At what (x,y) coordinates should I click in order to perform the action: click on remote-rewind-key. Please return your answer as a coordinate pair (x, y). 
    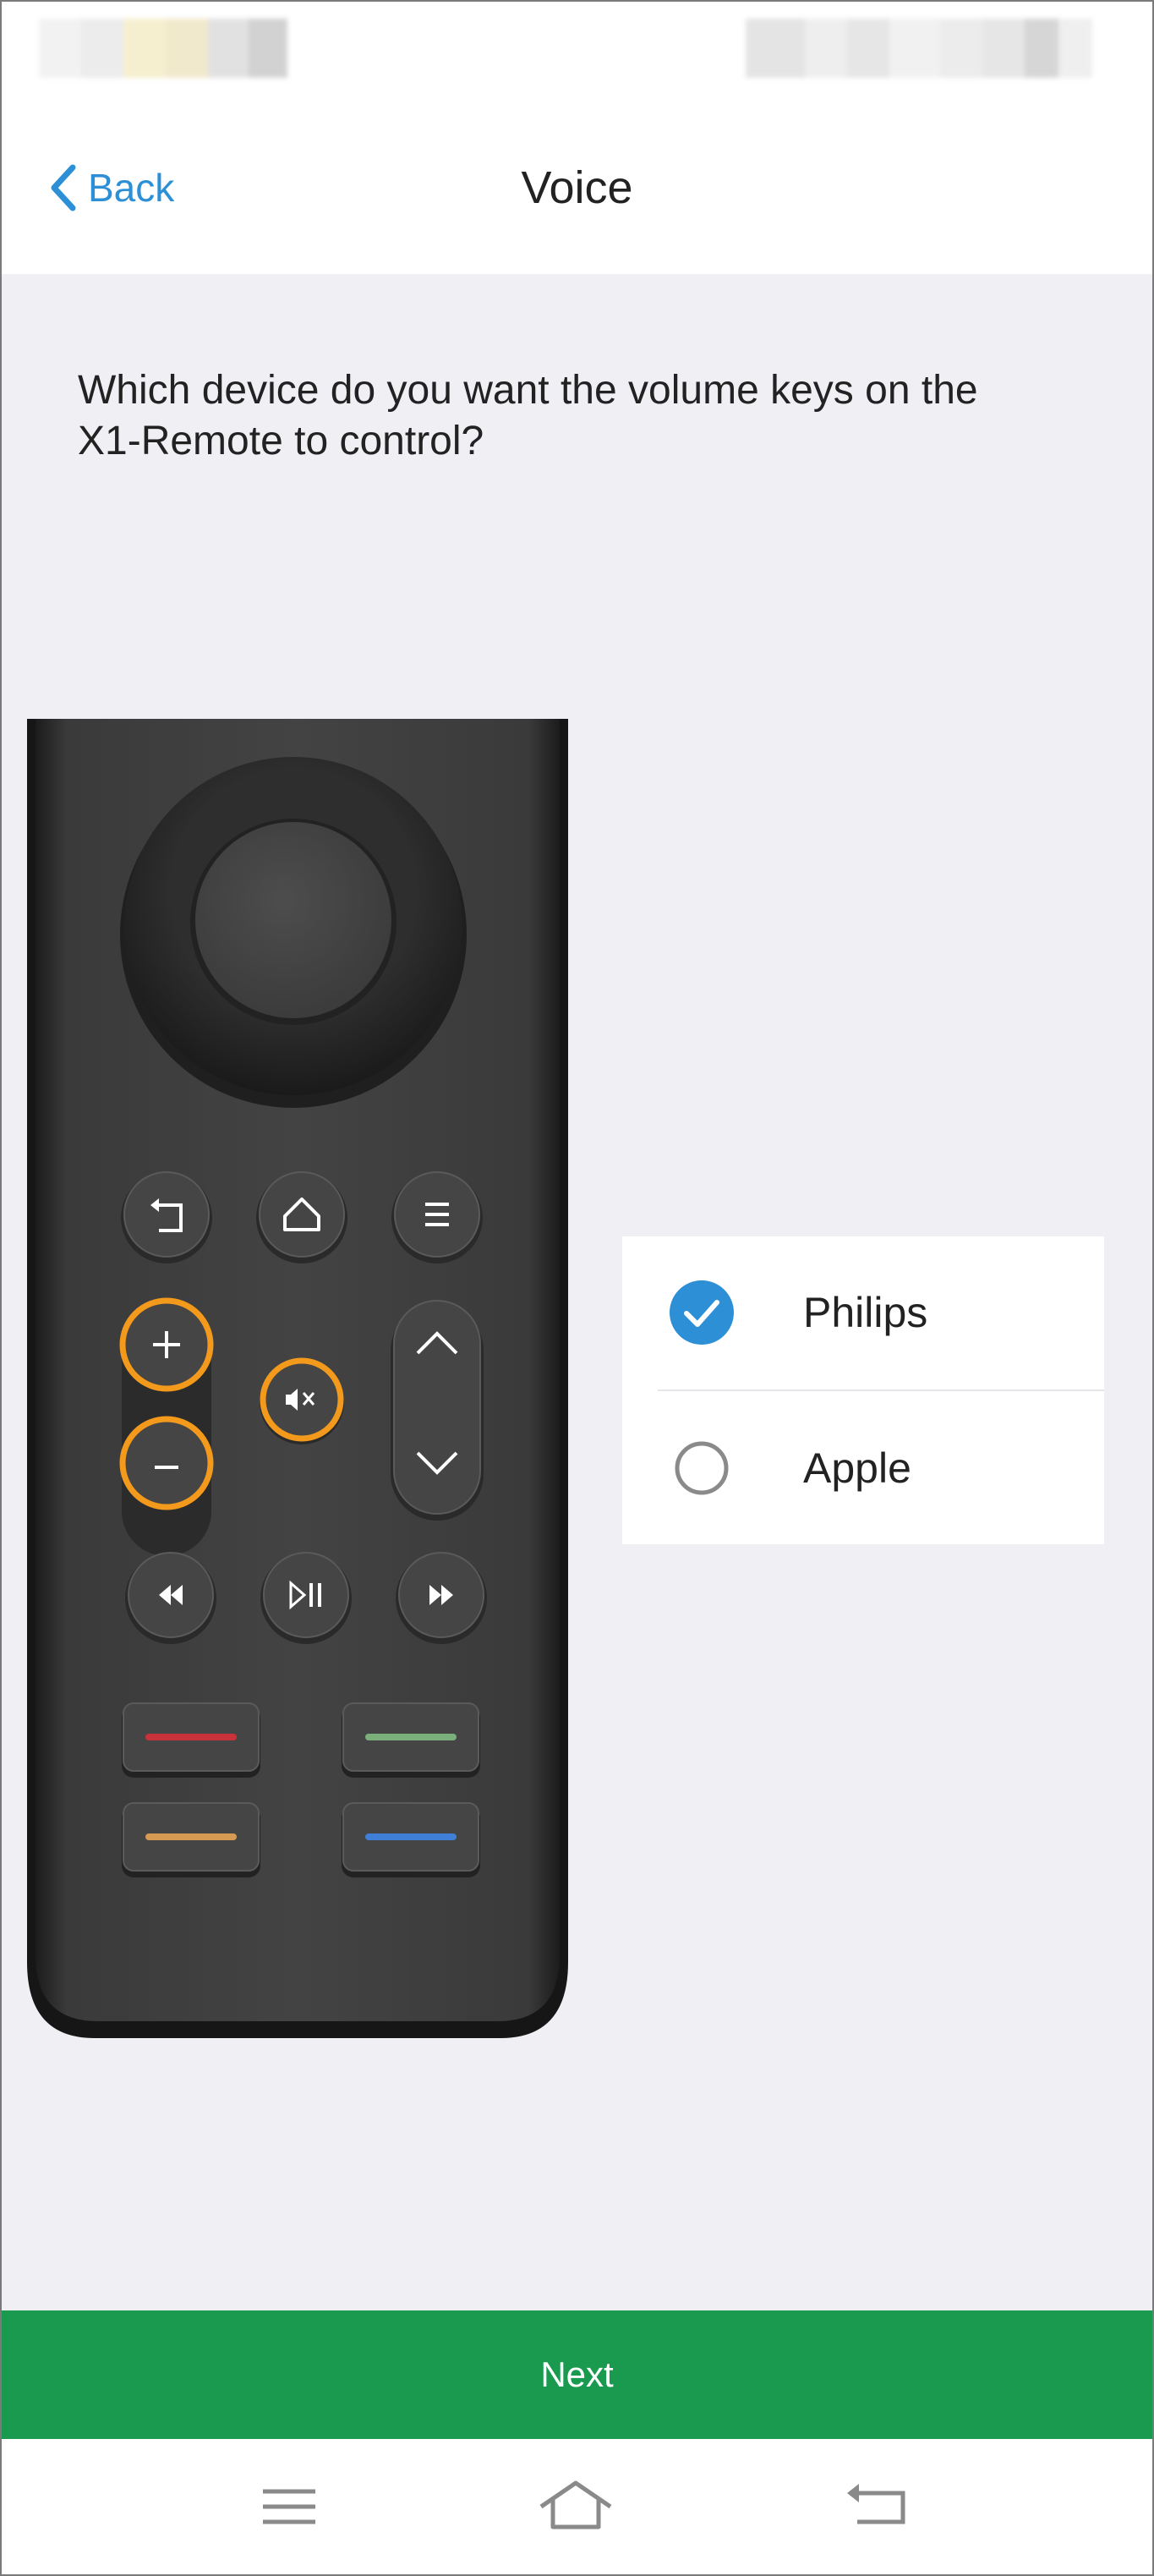
    Looking at the image, I should click on (170, 1598).